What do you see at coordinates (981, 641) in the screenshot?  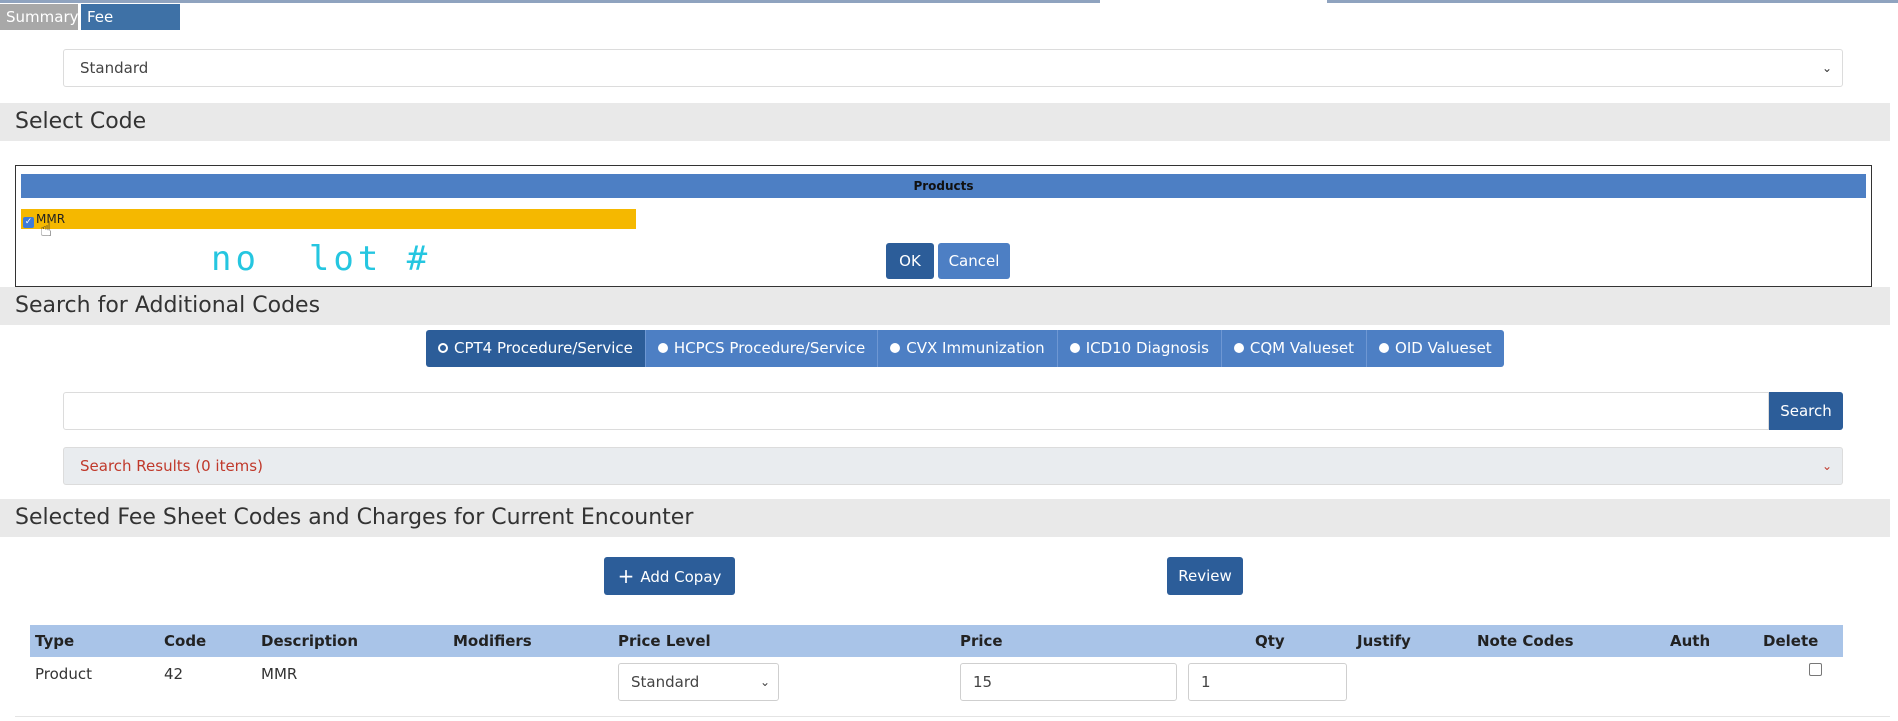 I see `col-price: Price` at bounding box center [981, 641].